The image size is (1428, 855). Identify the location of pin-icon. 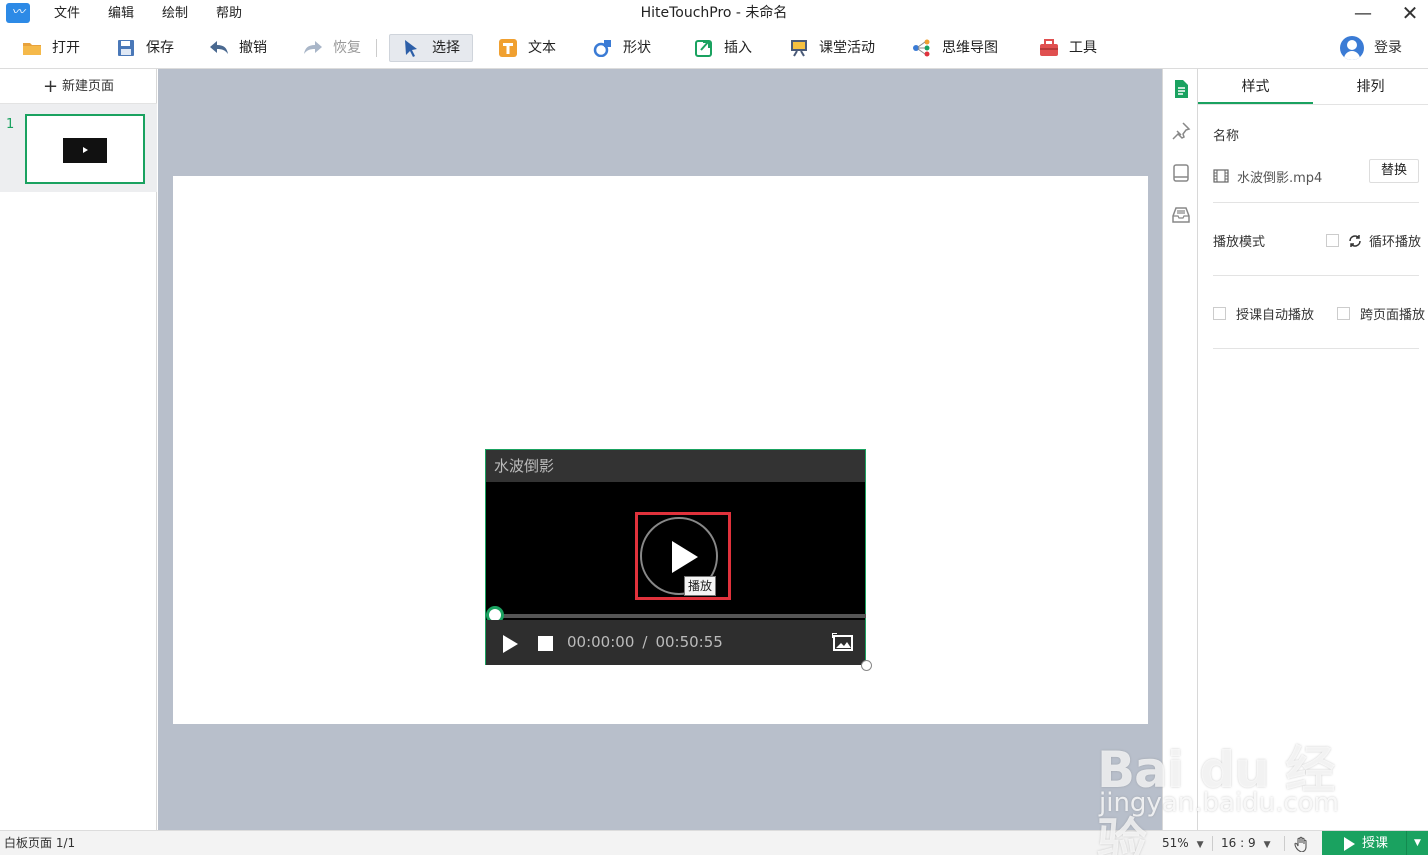
(1181, 131).